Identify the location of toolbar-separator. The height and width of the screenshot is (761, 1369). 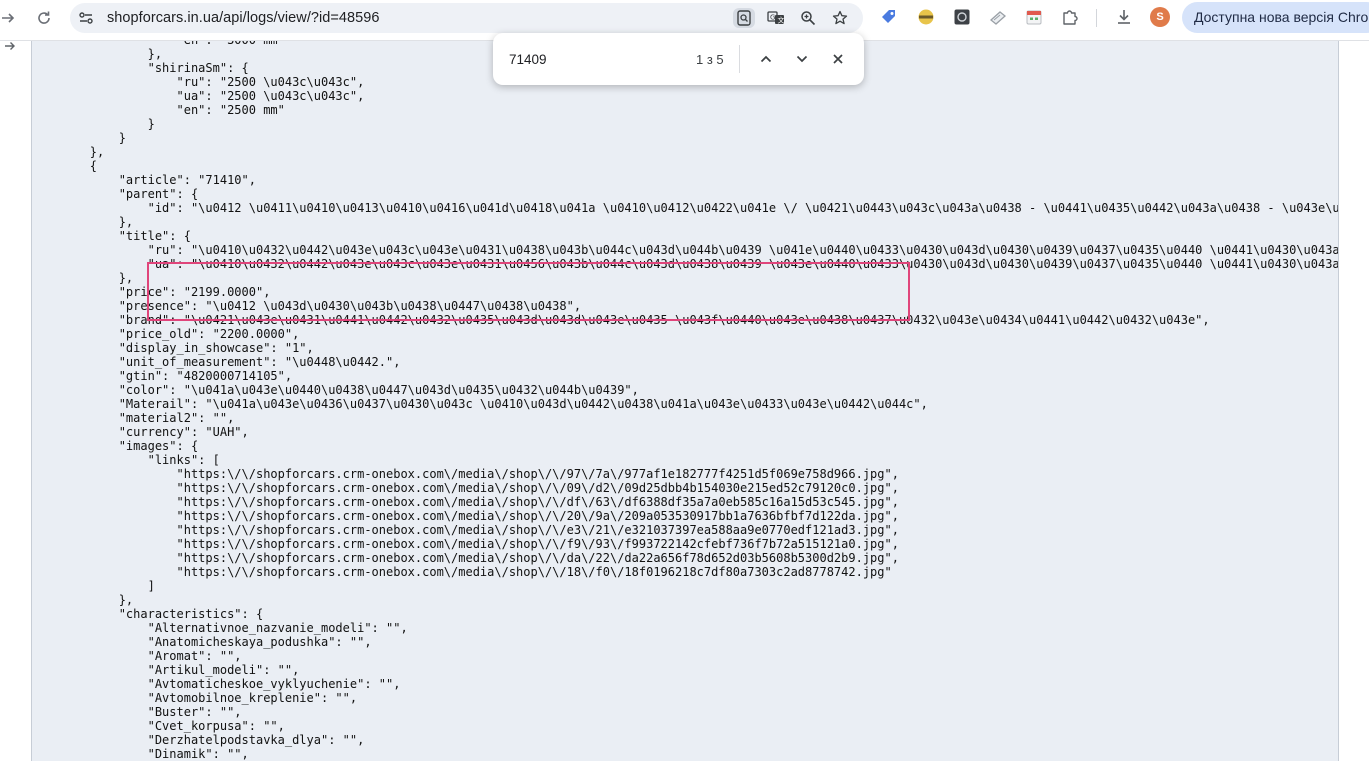
(1096, 18).